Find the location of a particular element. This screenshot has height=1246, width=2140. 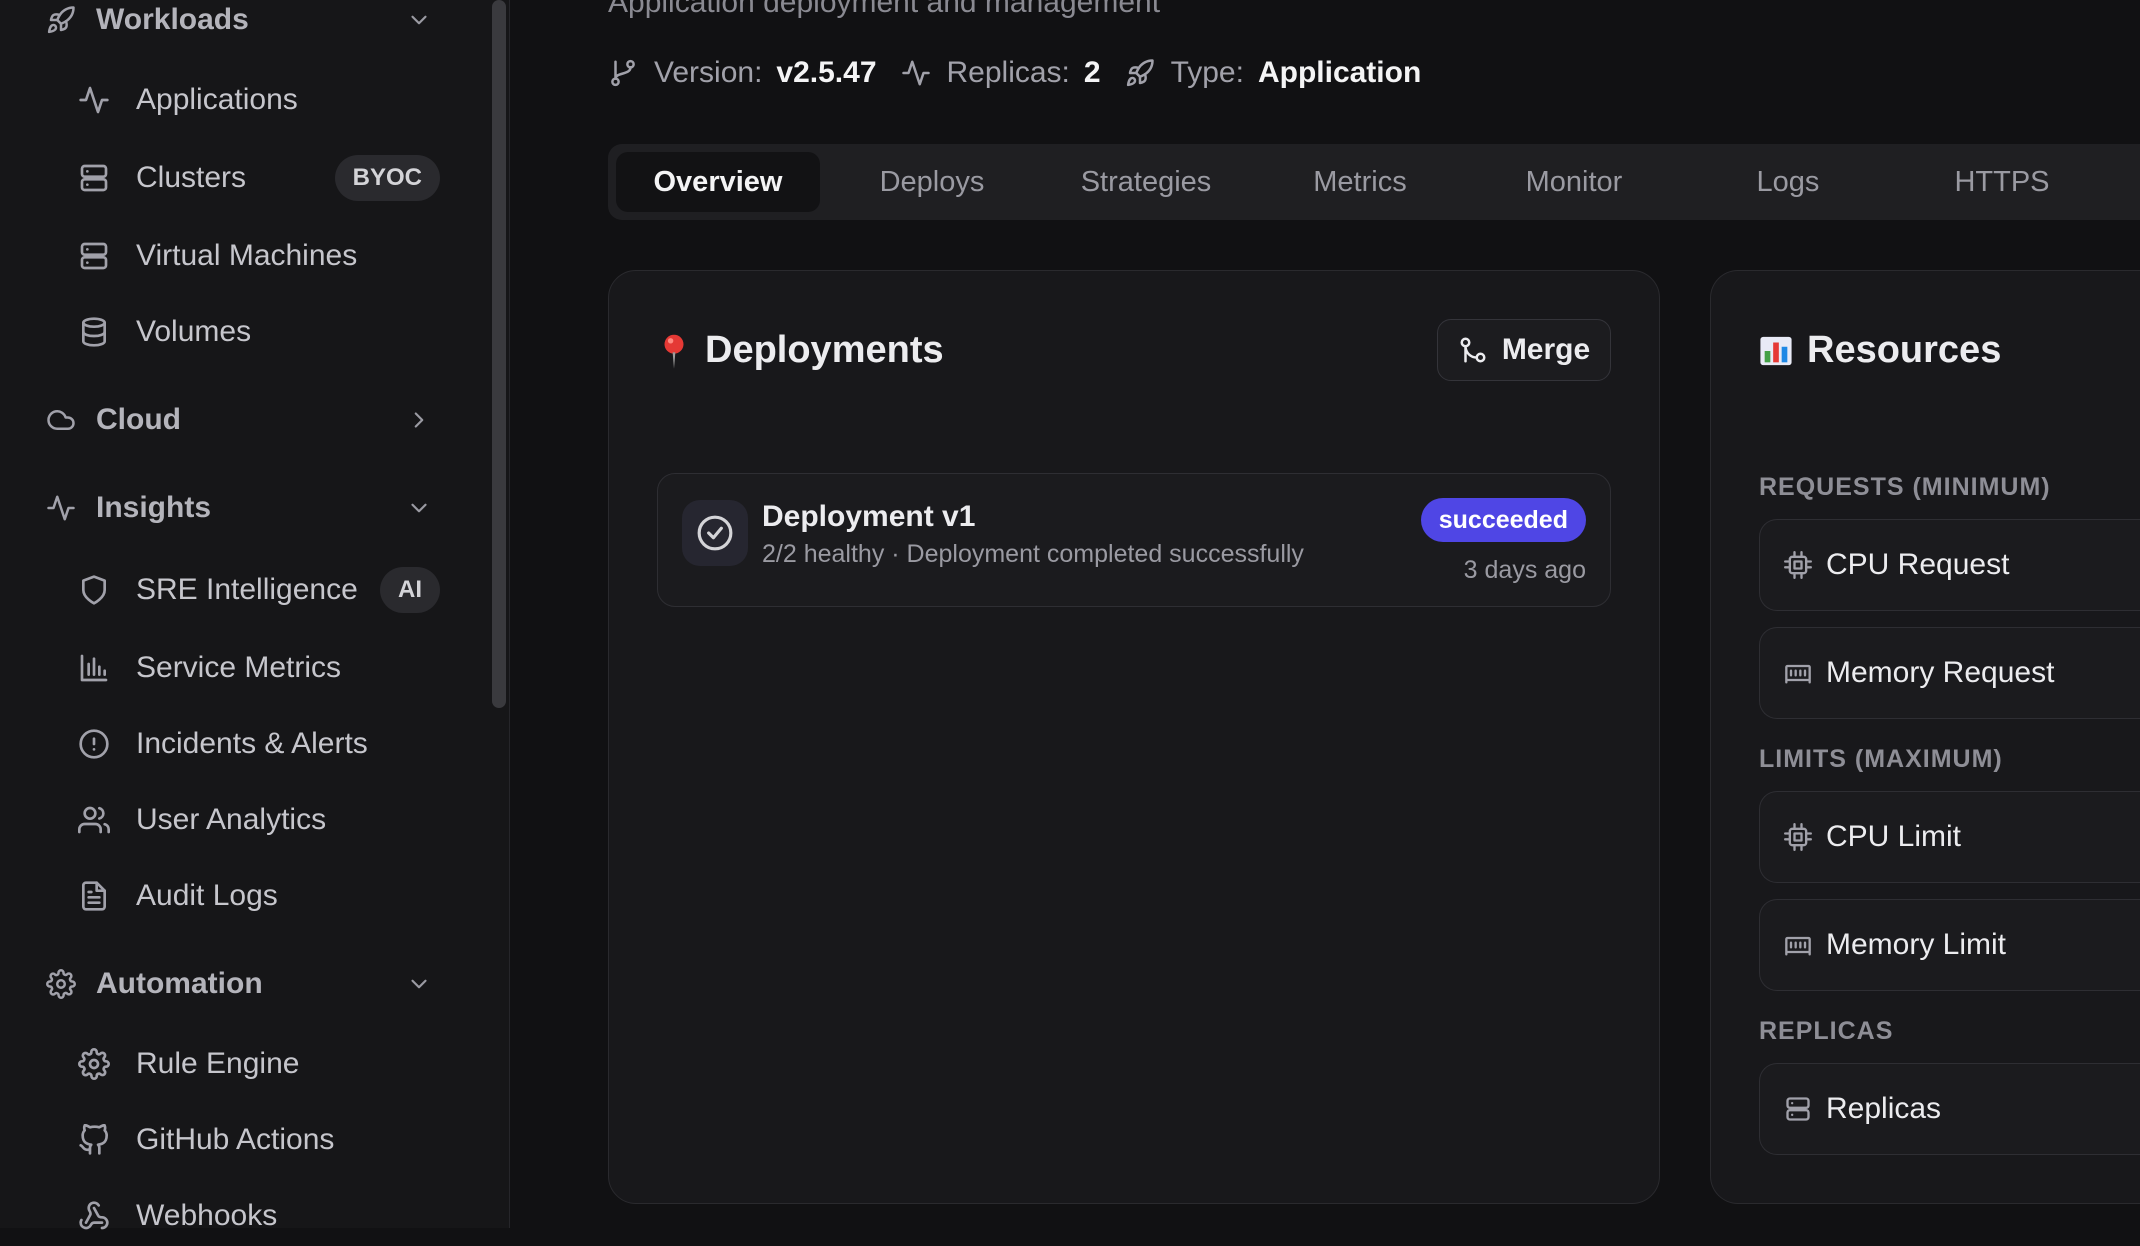

sidebar-item-label: Service Metrics is located at coordinates (239, 667).